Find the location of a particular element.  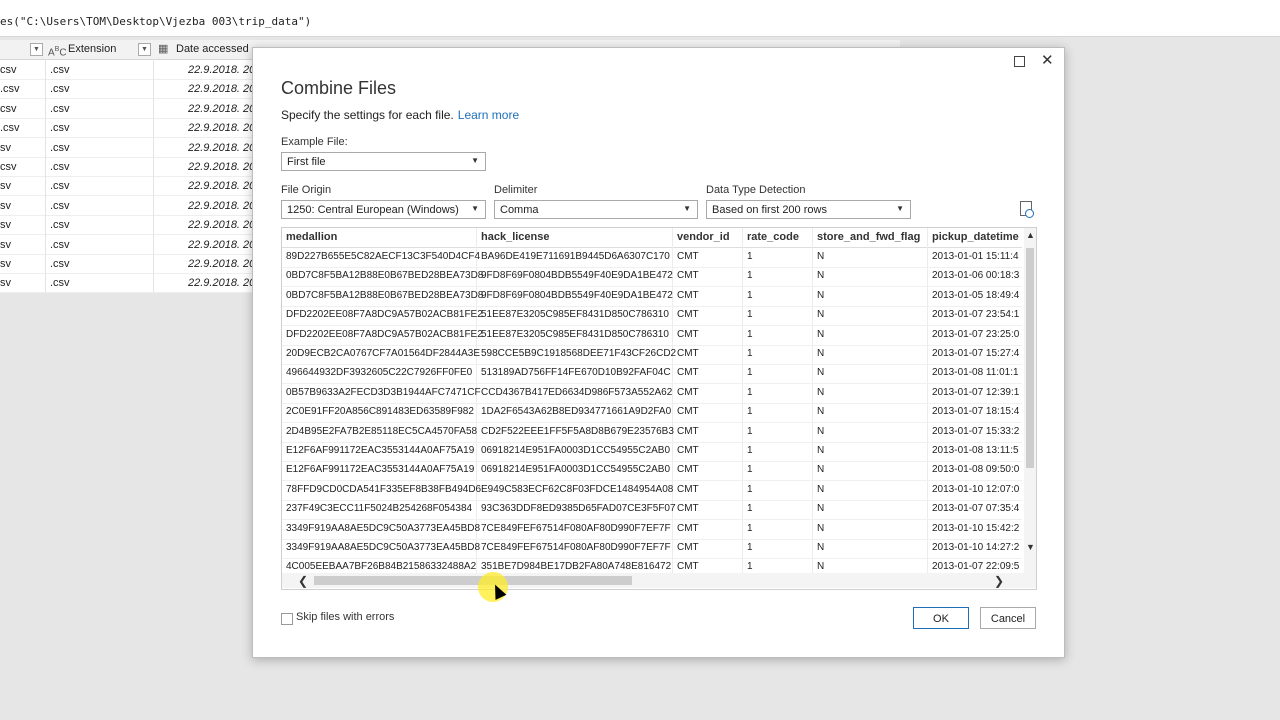

column-header-rate-code: rate_code is located at coordinates (773, 237).